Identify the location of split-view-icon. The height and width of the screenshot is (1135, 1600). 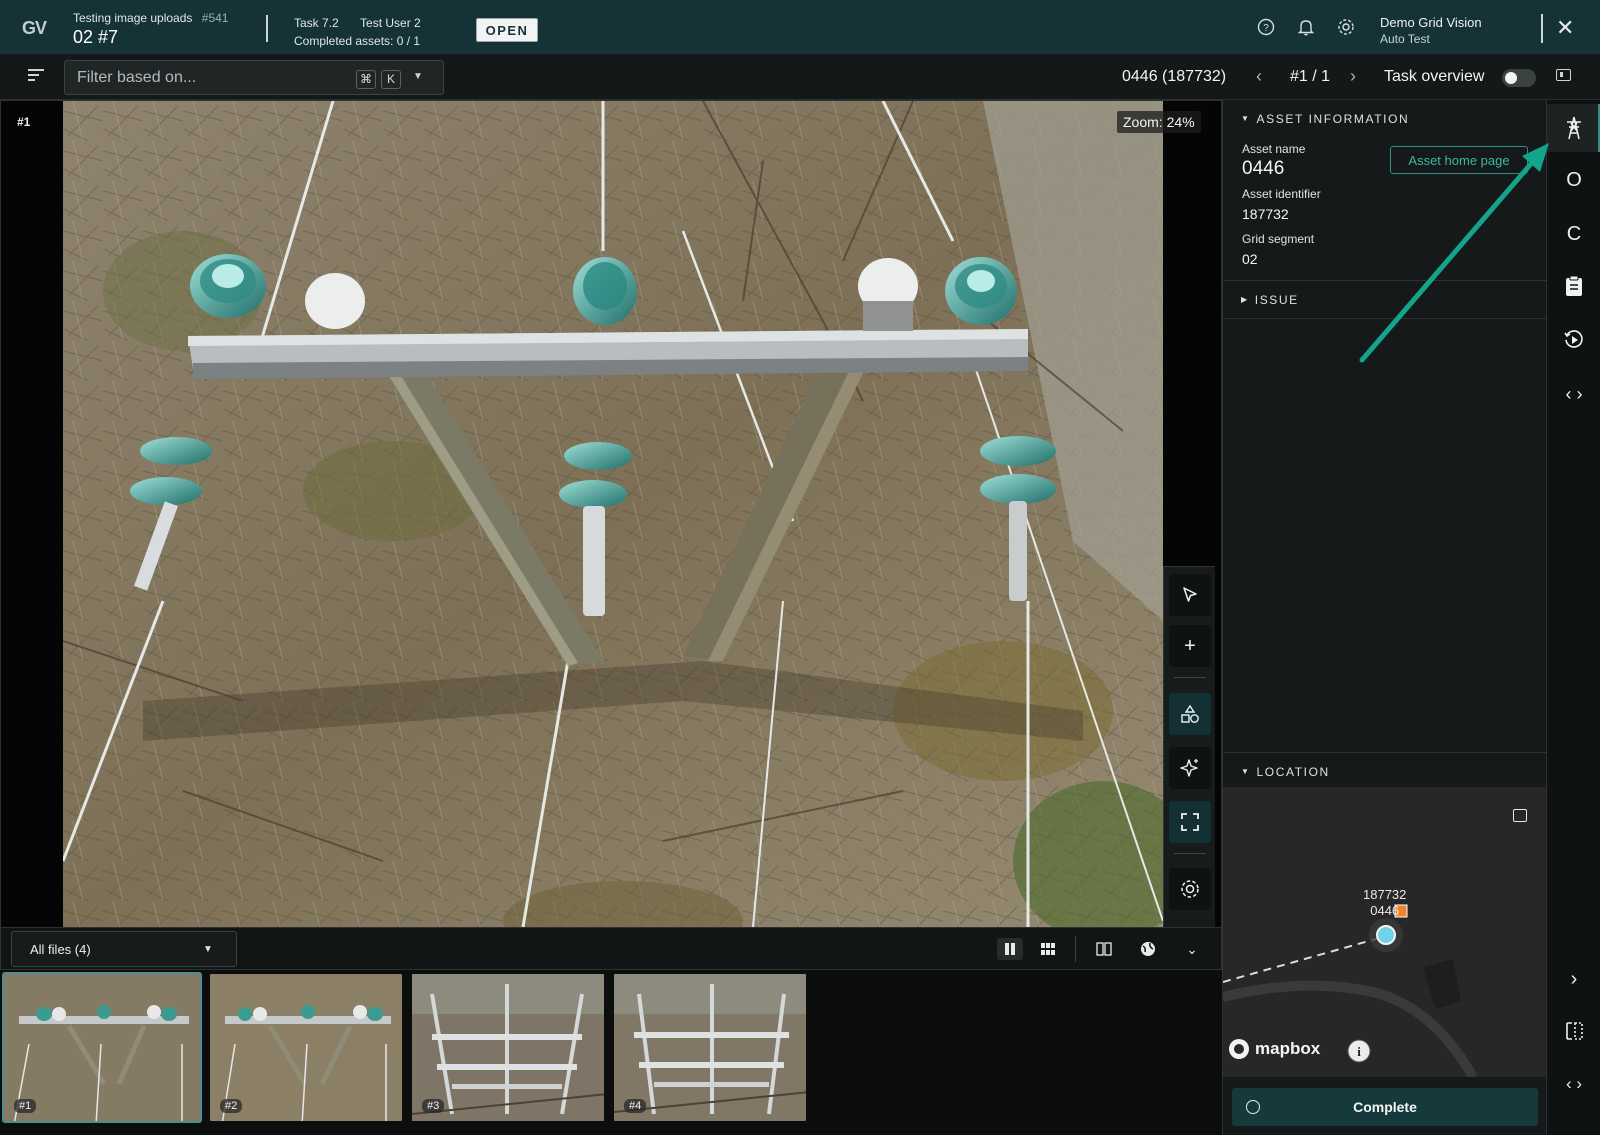
(1104, 949).